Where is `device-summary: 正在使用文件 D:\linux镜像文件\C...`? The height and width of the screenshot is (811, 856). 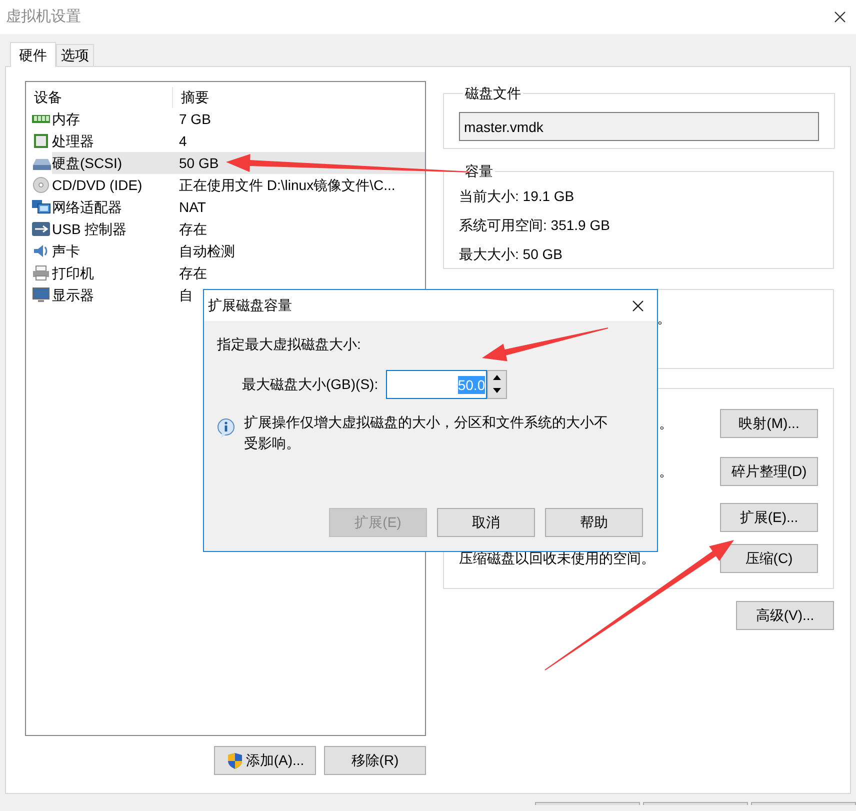
device-summary: 正在使用文件 D:\linux镜像文件\C... is located at coordinates (287, 185).